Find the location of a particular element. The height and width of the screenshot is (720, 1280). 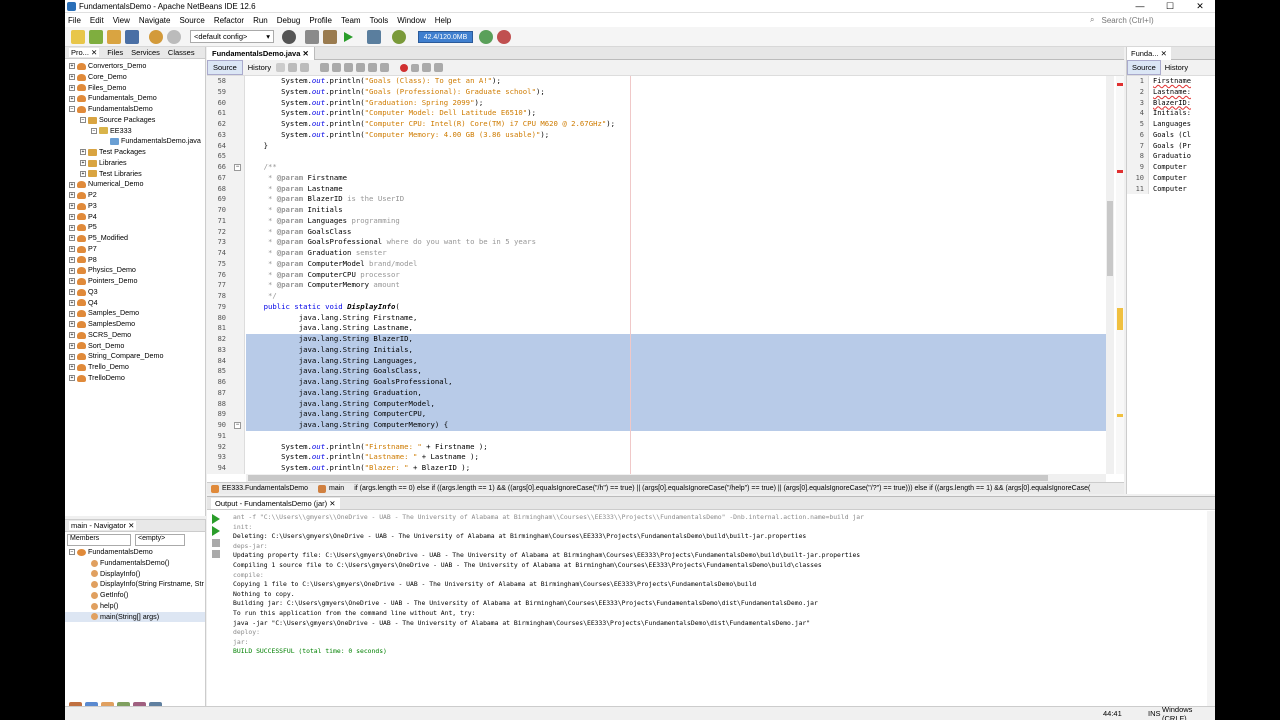

code-line: */ is located at coordinates (261, 296).